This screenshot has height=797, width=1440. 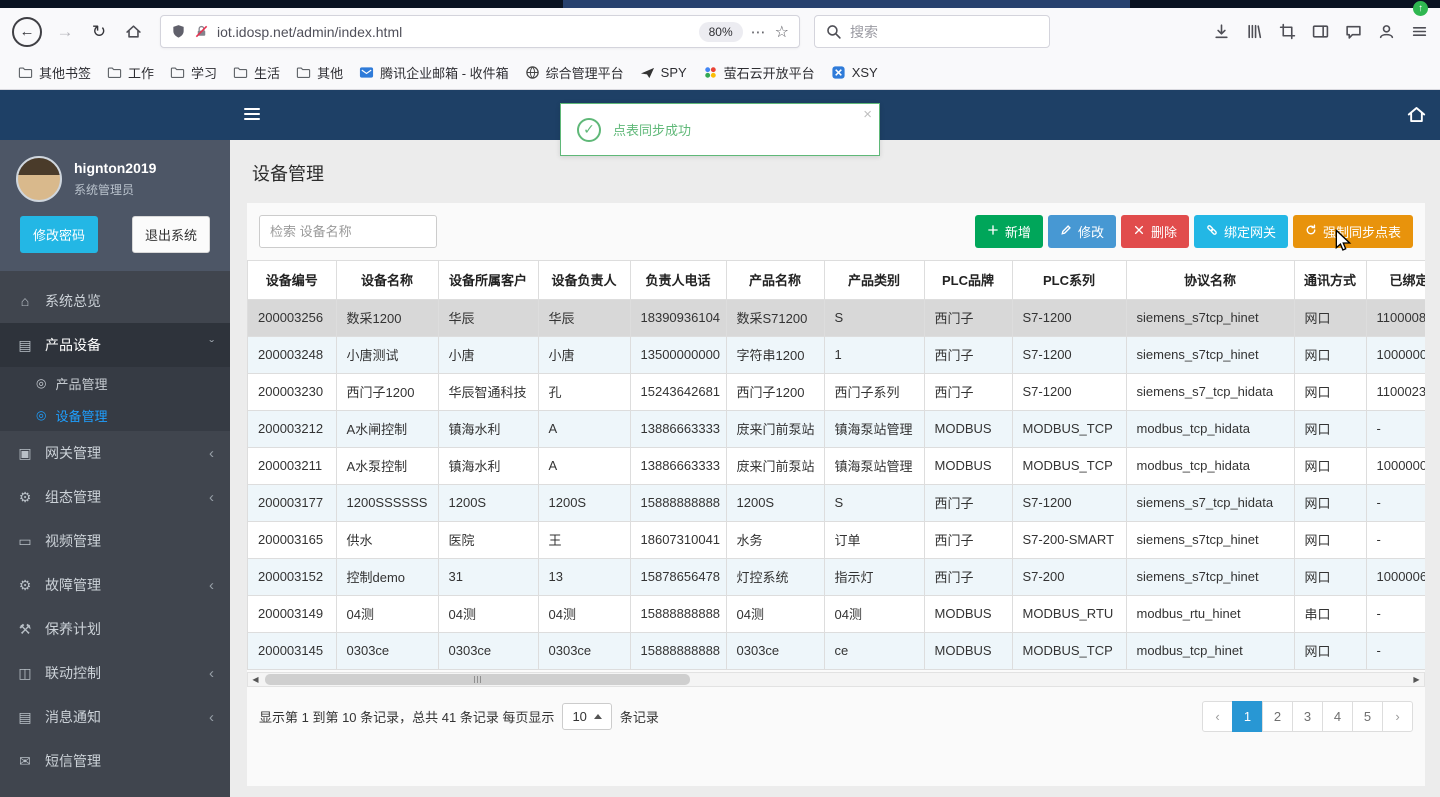 What do you see at coordinates (115, 790) in the screenshot?
I see `sidebar-item-工单管理: ▤工单管理` at bounding box center [115, 790].